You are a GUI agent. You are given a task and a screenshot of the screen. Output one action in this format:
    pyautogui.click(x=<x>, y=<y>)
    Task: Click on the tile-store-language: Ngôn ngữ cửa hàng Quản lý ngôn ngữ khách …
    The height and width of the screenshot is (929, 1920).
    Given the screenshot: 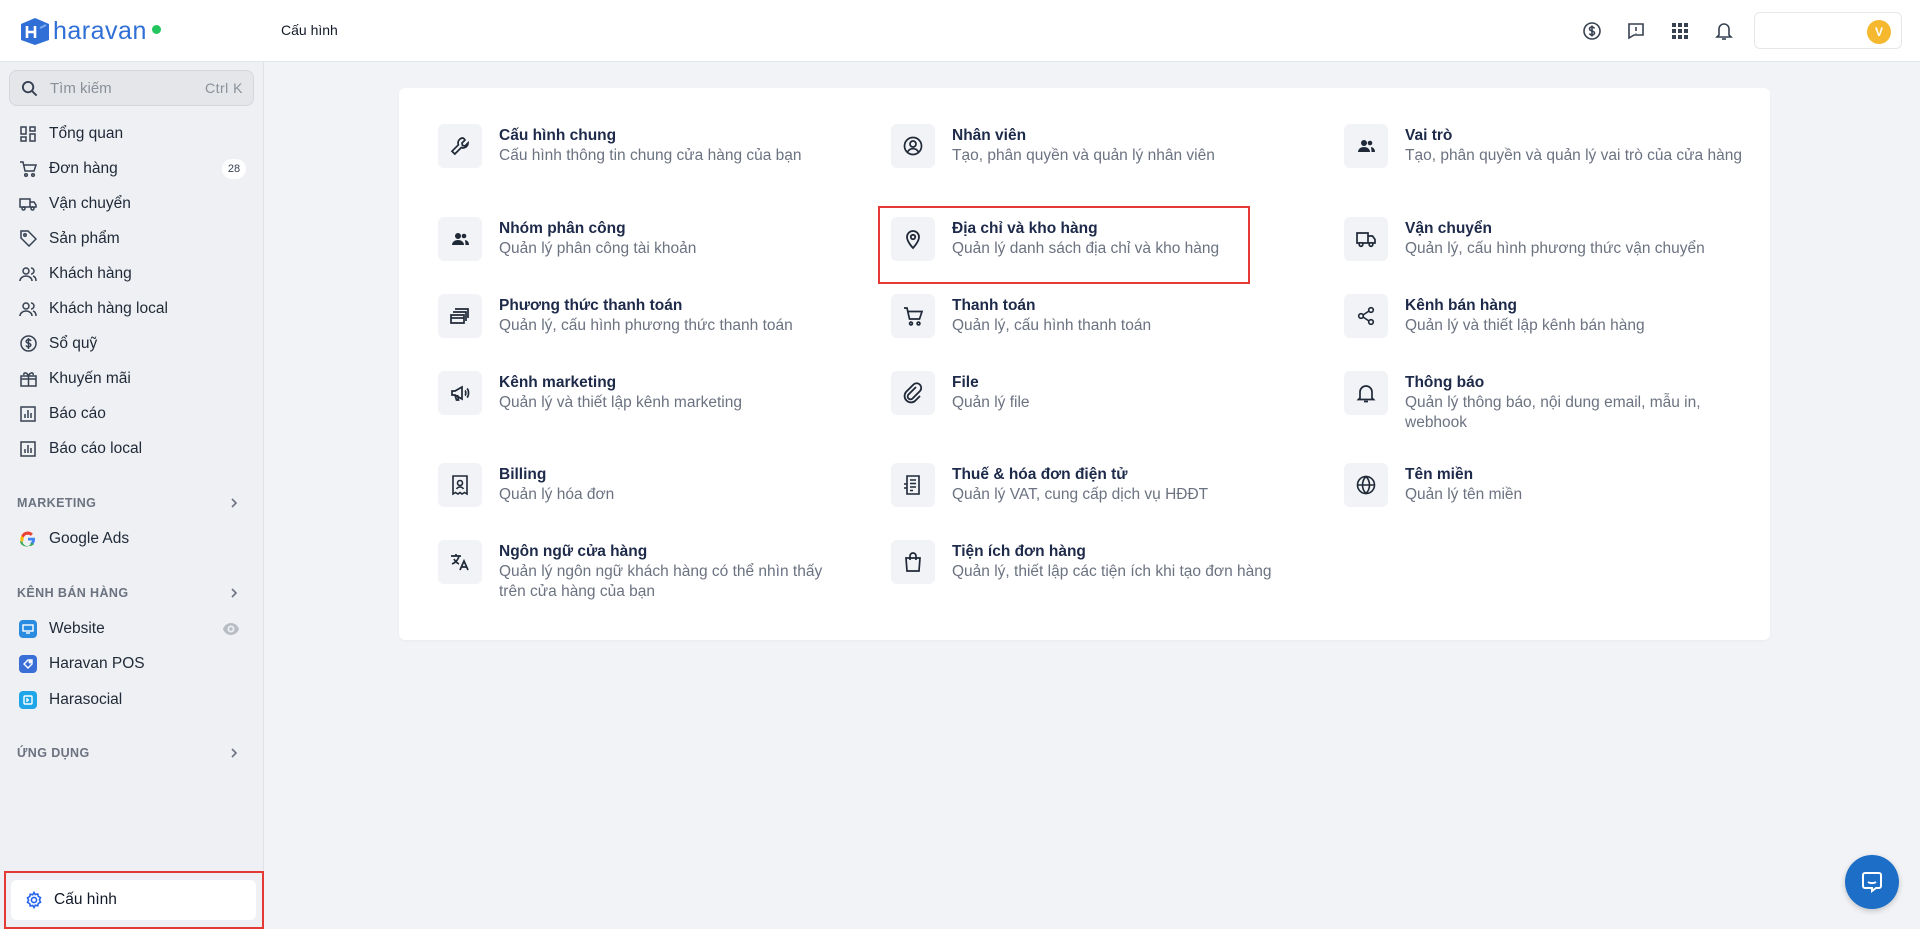 What is the action you would take?
    pyautogui.click(x=653, y=571)
    